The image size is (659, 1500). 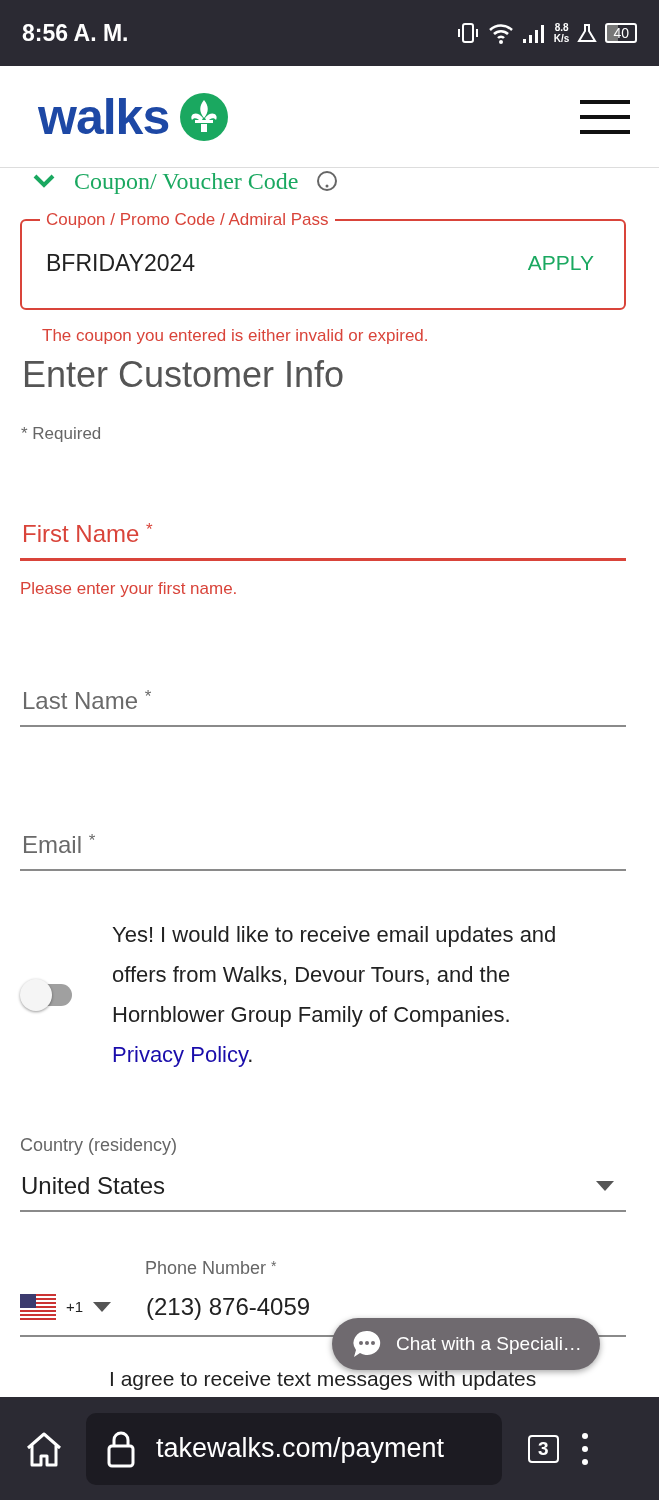 What do you see at coordinates (184, 375) in the screenshot?
I see `section-heading: Enter Customer Info` at bounding box center [184, 375].